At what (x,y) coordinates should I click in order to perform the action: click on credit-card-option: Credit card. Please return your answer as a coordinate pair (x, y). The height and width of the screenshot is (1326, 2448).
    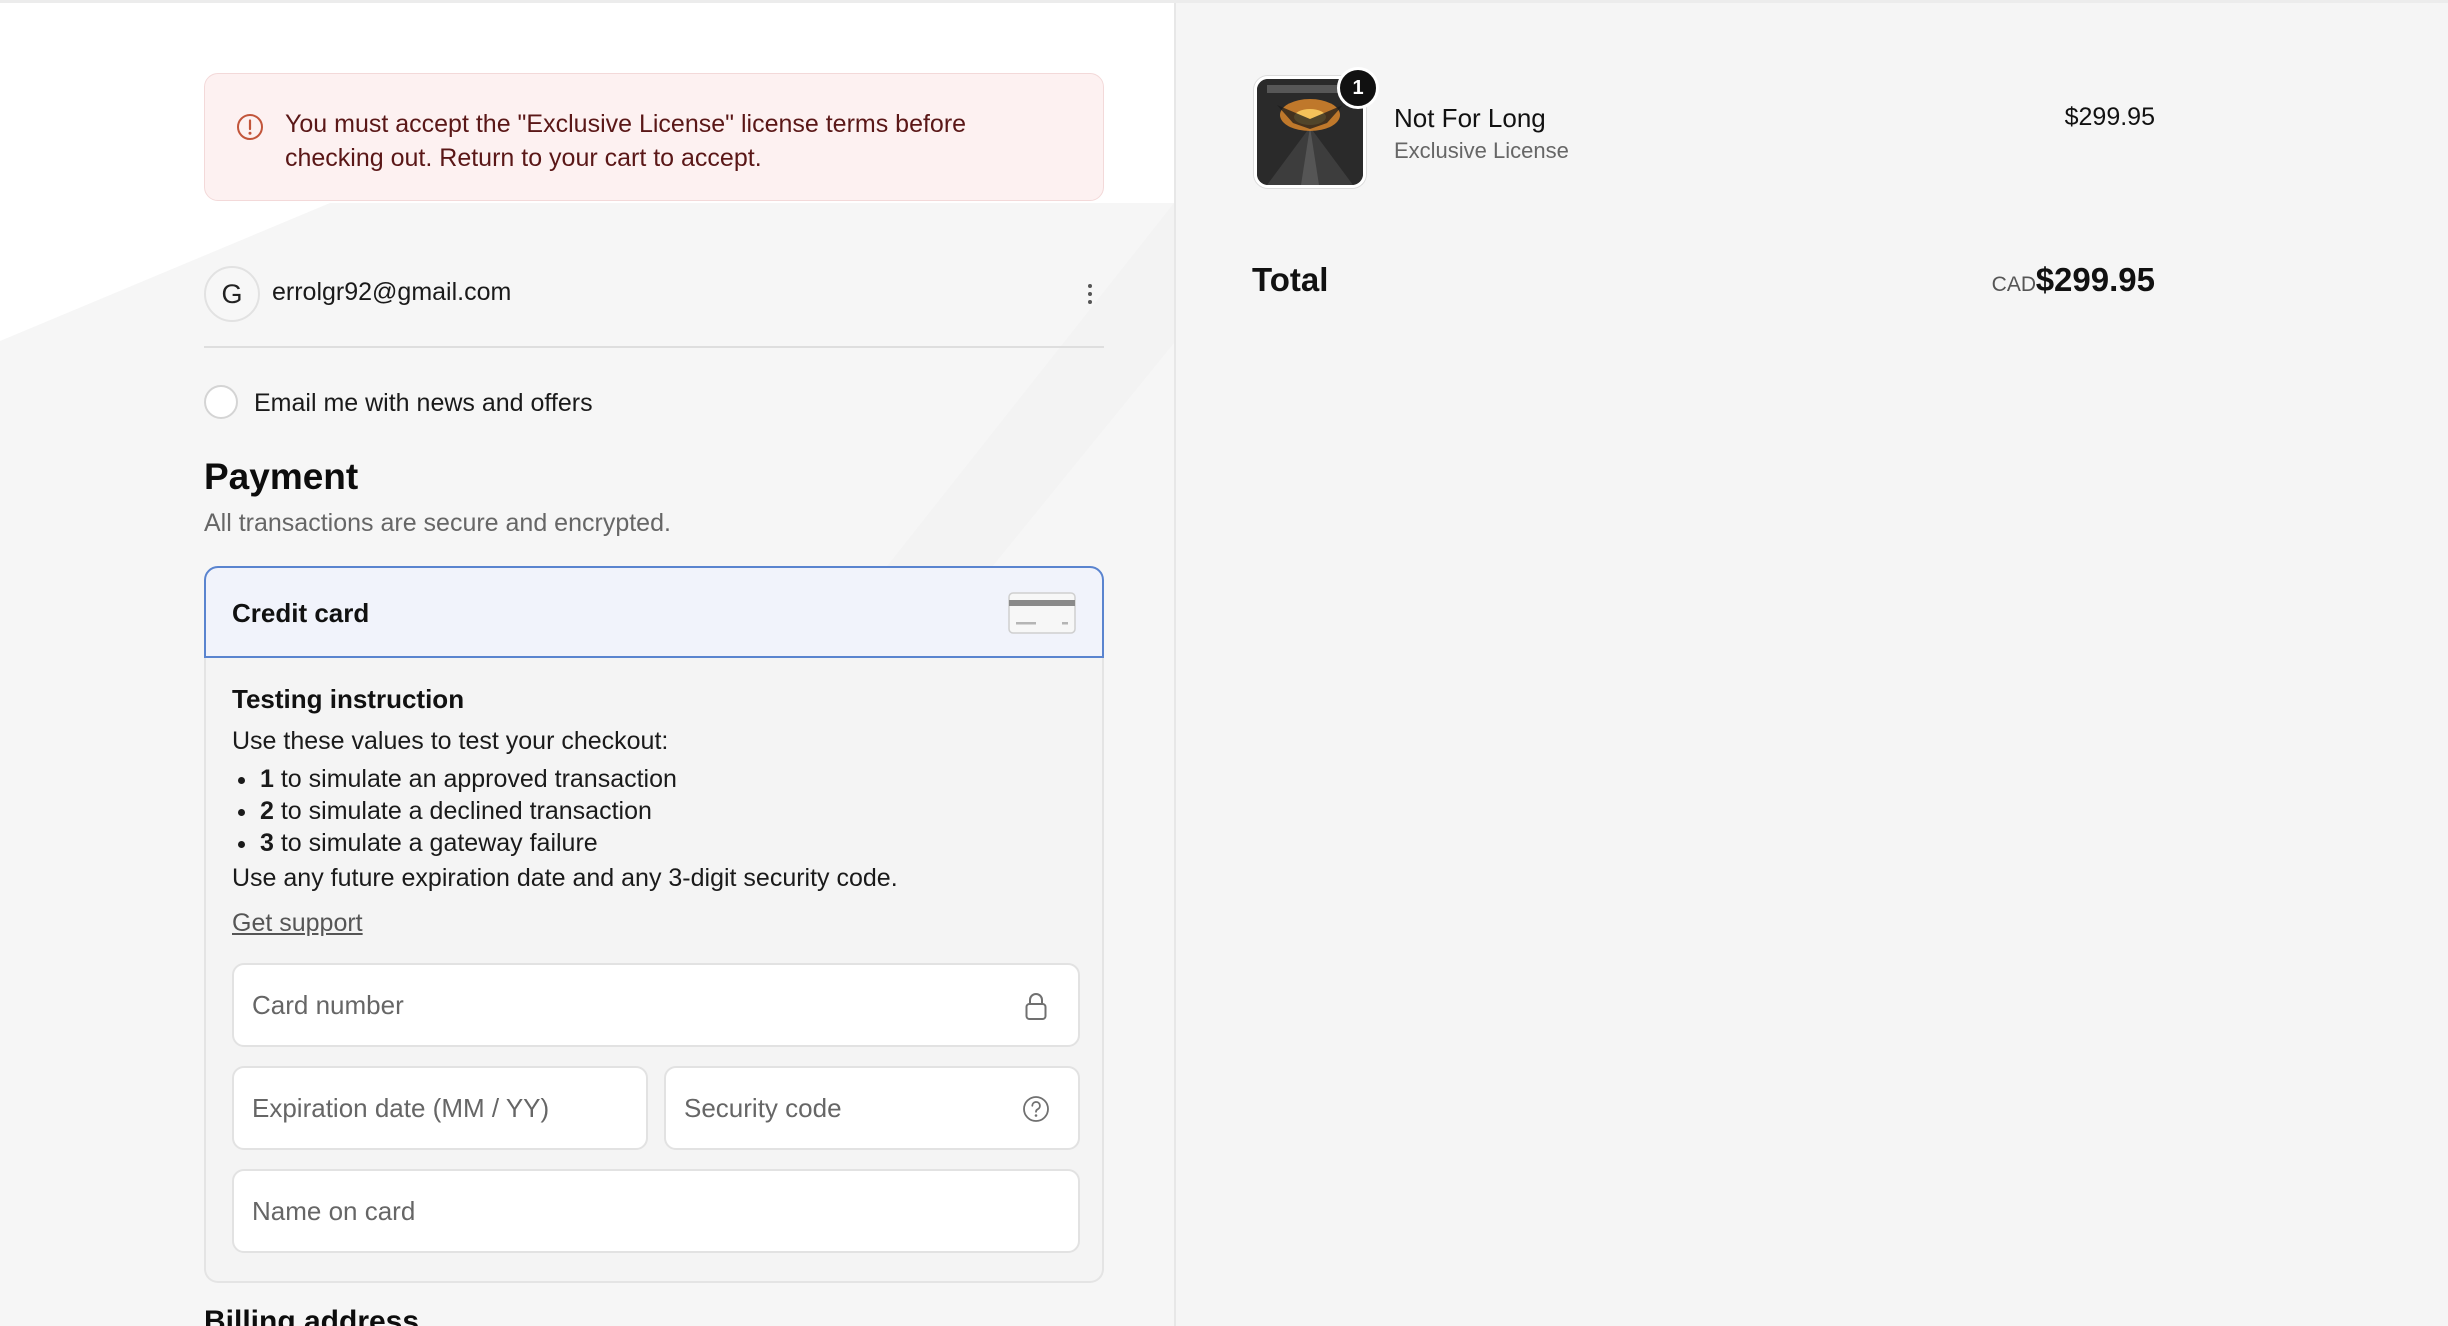
    Looking at the image, I should click on (654, 612).